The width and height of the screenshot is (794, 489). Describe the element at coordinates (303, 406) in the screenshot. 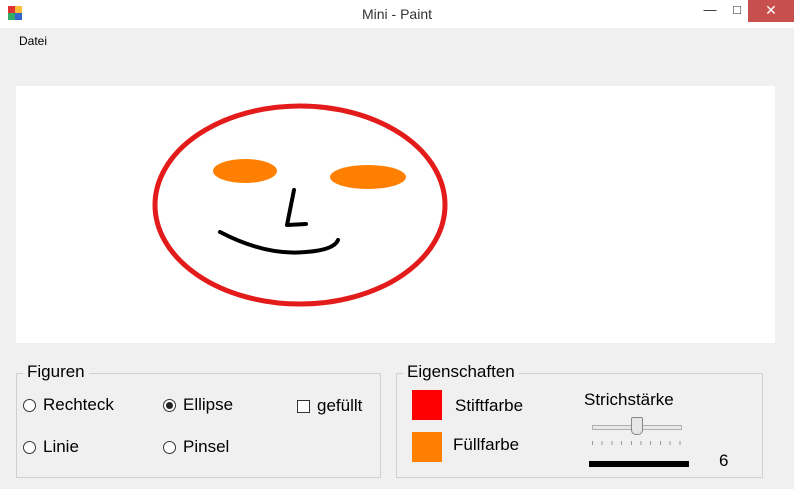

I see `checkbox-indicator` at that location.